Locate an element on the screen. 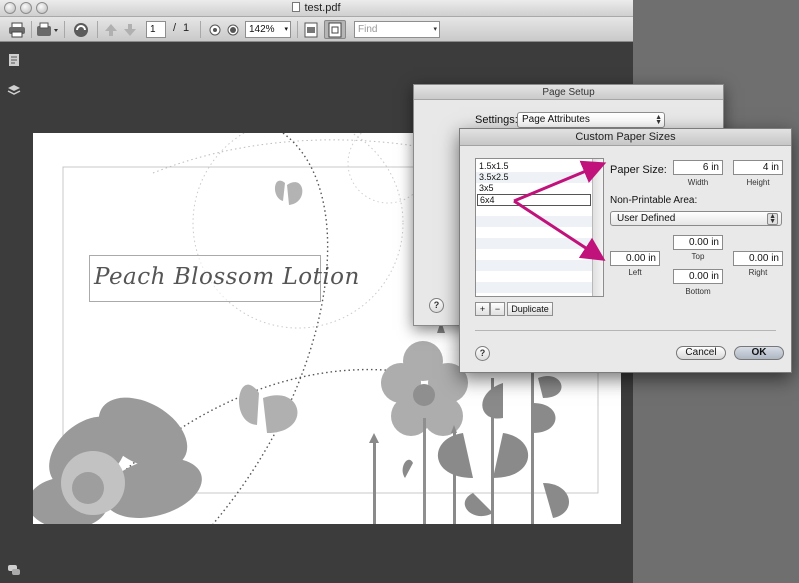  duplicate-button: Duplicate is located at coordinates (530, 309).